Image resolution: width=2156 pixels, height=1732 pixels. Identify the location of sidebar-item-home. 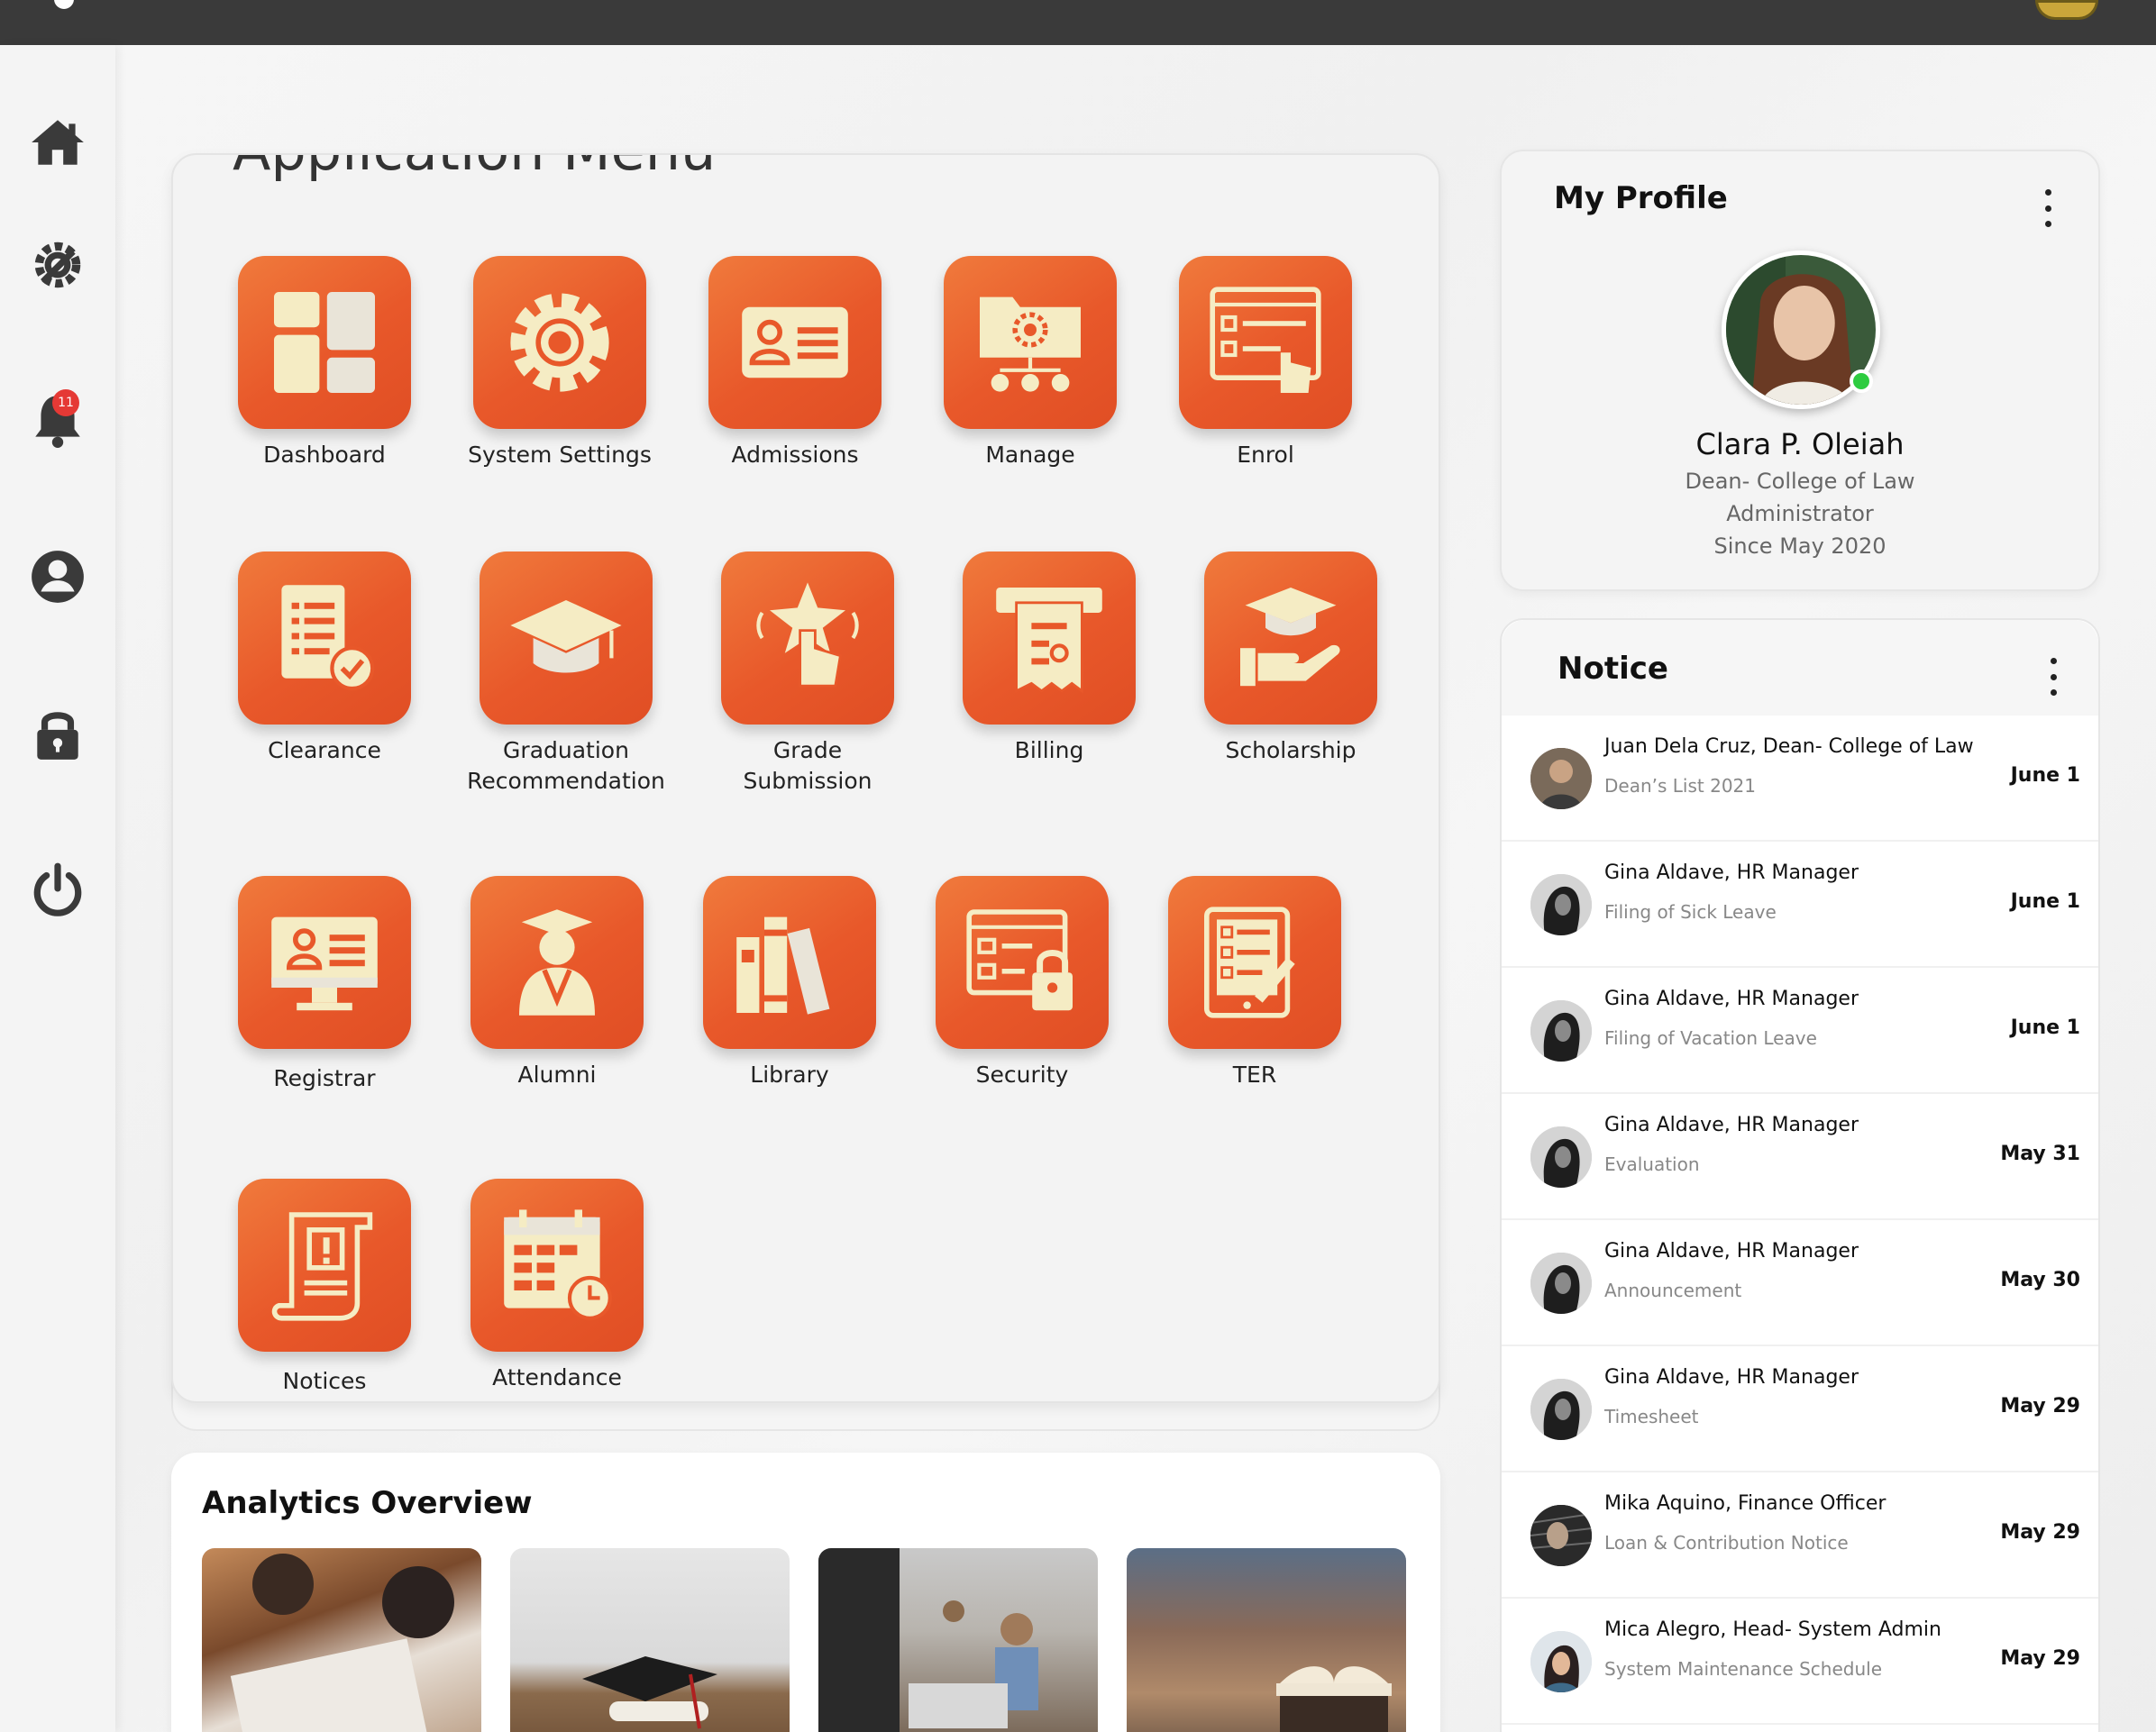
(57, 143).